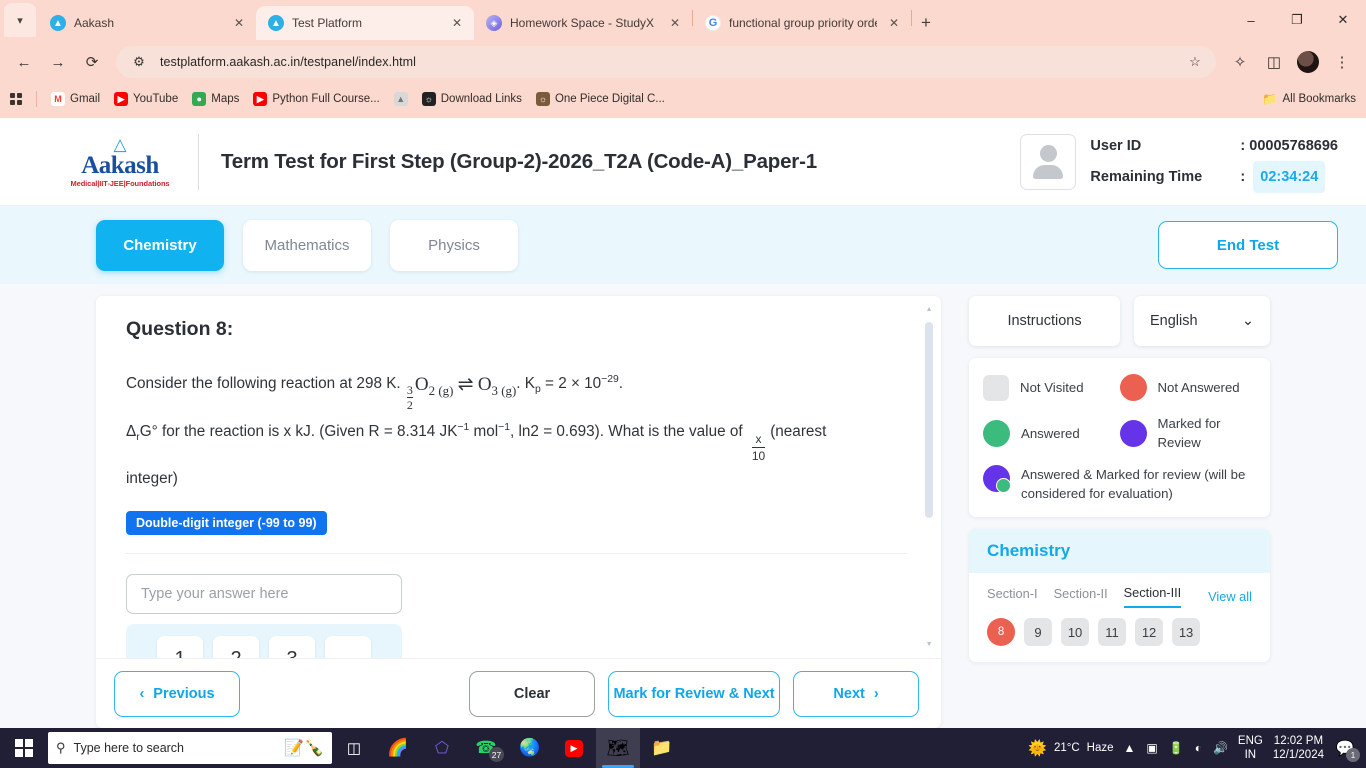 The width and height of the screenshot is (1366, 768). Describe the element at coordinates (1130, 748) in the screenshot. I see `chevron-up-icon: ▲` at that location.